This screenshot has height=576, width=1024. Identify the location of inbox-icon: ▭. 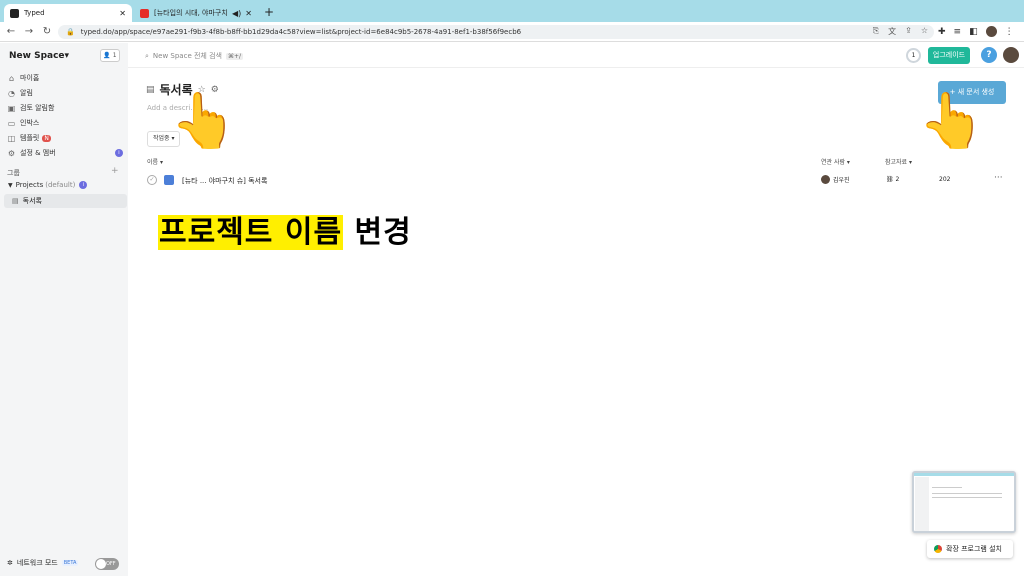
(11, 123).